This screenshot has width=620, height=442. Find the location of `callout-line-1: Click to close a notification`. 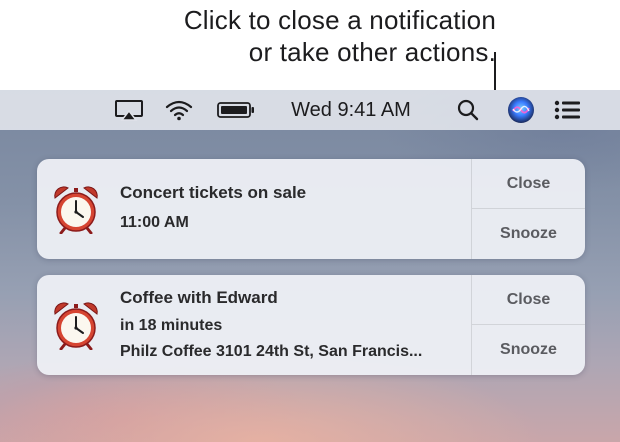

callout-line-1: Click to close a notification is located at coordinates (339, 20).